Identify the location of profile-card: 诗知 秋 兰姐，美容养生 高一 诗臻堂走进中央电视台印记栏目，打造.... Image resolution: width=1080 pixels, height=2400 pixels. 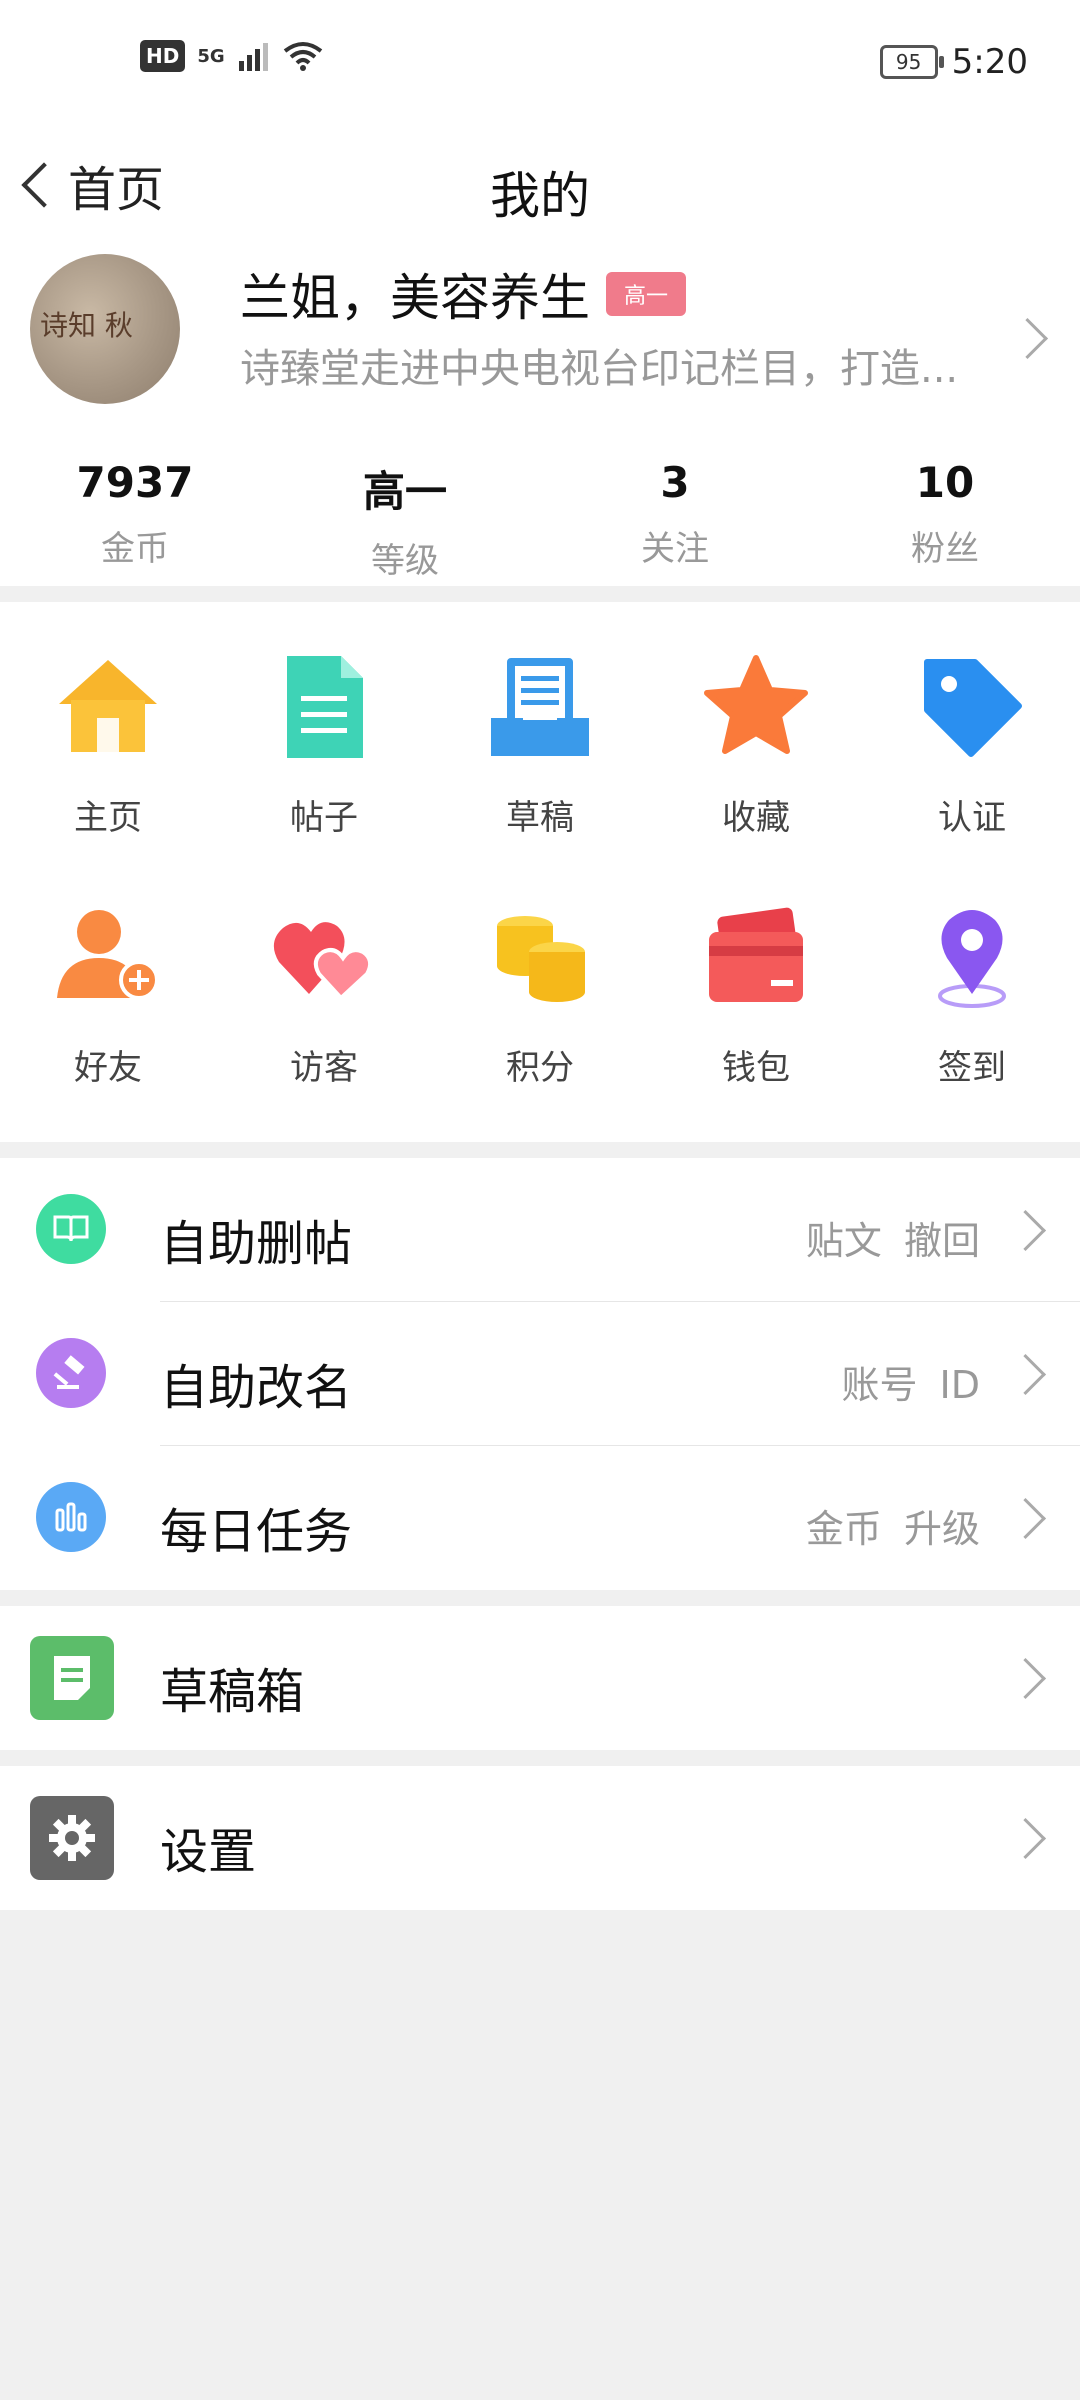
(540, 336).